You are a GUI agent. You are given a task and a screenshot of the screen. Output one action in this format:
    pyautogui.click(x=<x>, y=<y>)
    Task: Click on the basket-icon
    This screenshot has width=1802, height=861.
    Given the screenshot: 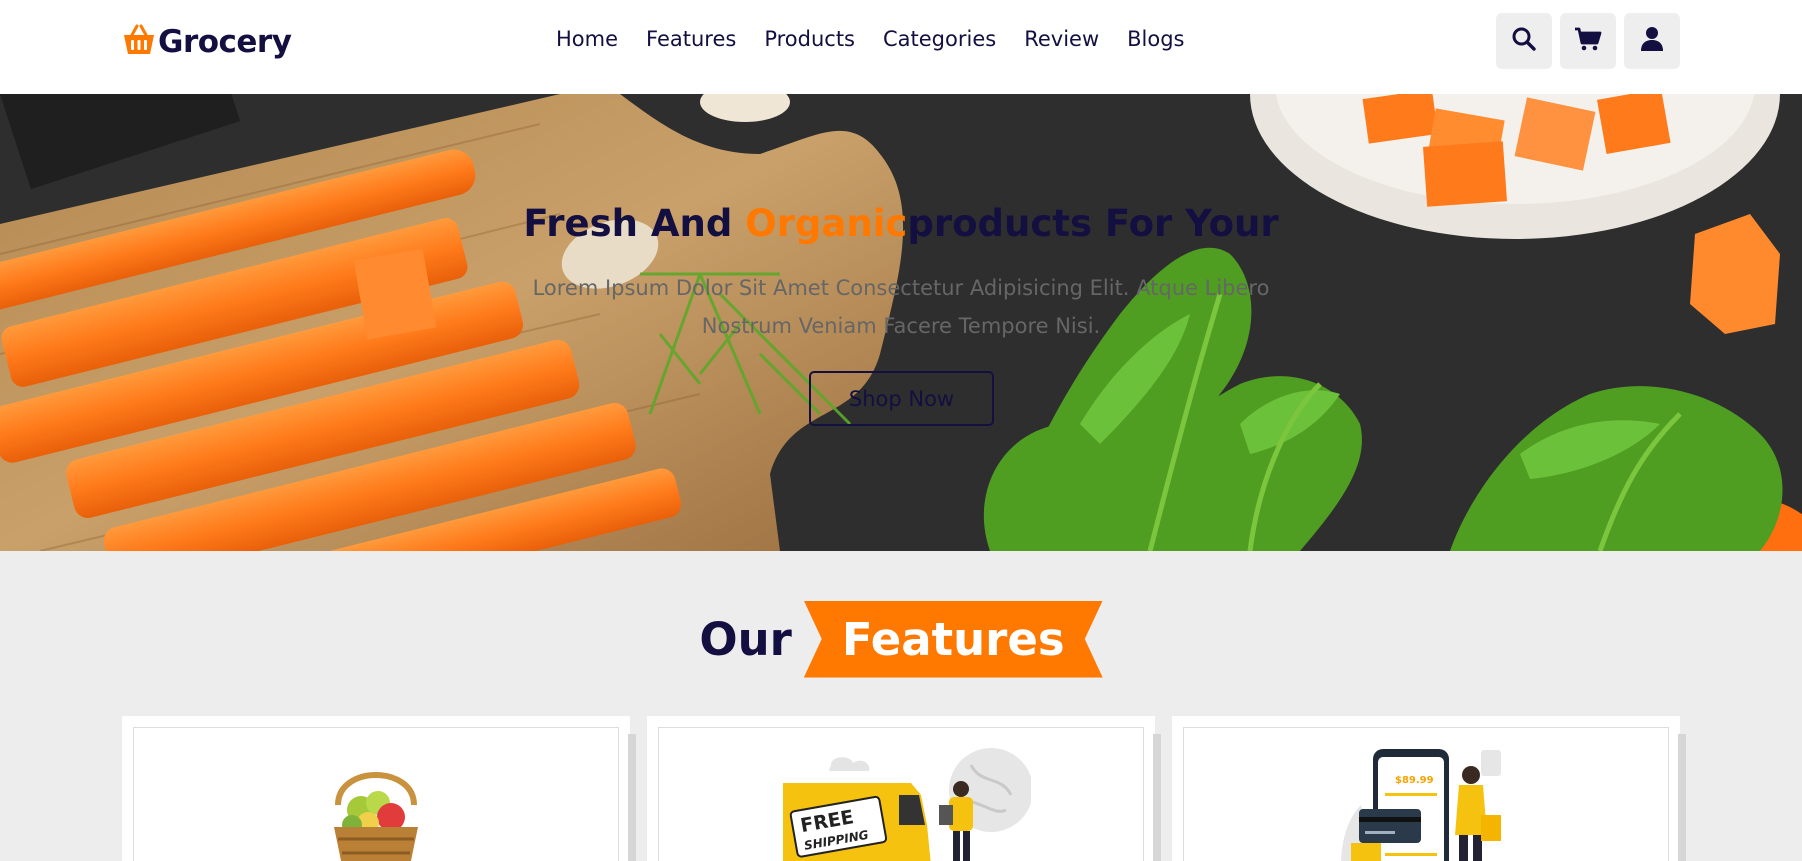 What is the action you would take?
    pyautogui.click(x=139, y=42)
    